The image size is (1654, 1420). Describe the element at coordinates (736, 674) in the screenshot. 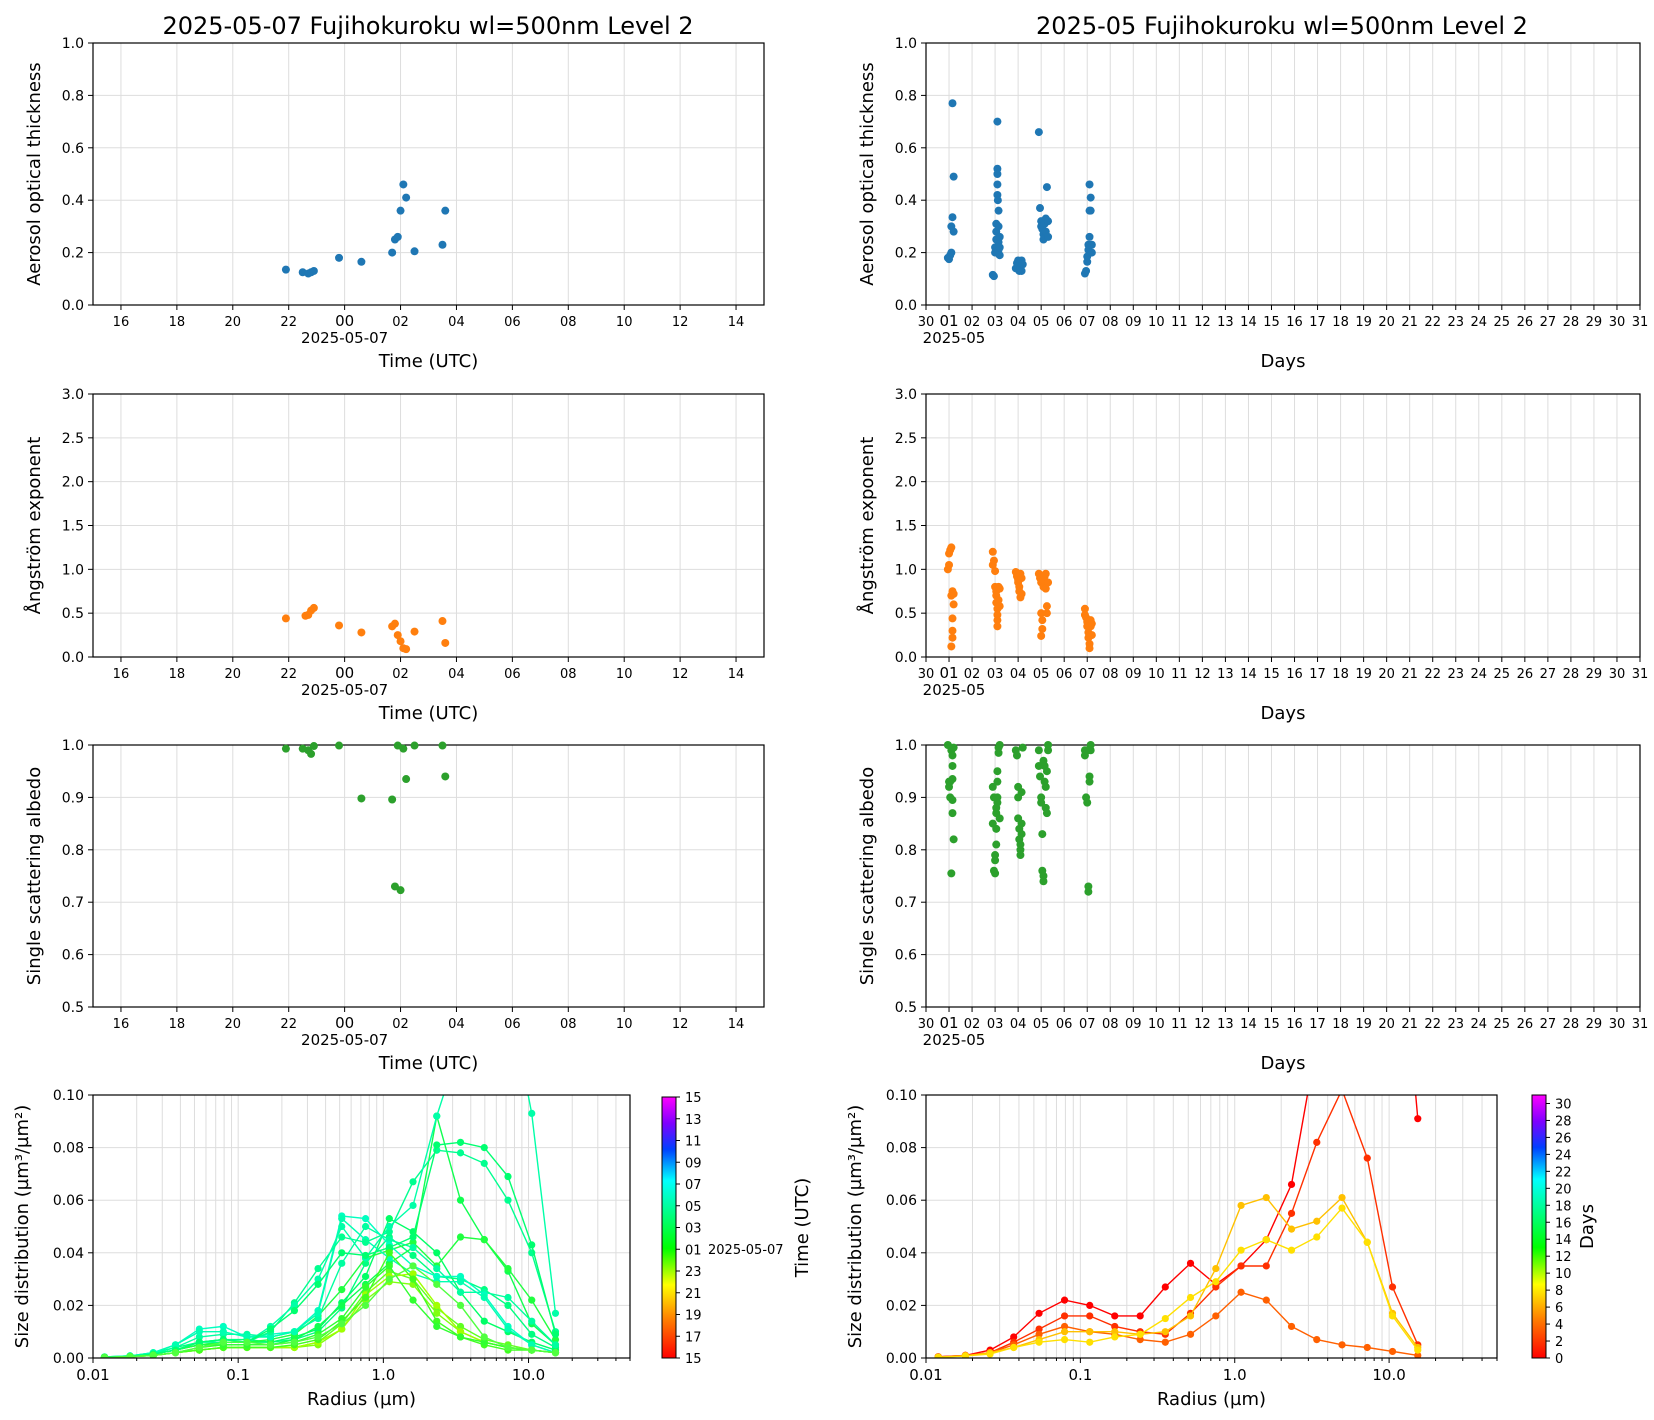

I see `daily-angstrom-xtick-label: 14` at that location.